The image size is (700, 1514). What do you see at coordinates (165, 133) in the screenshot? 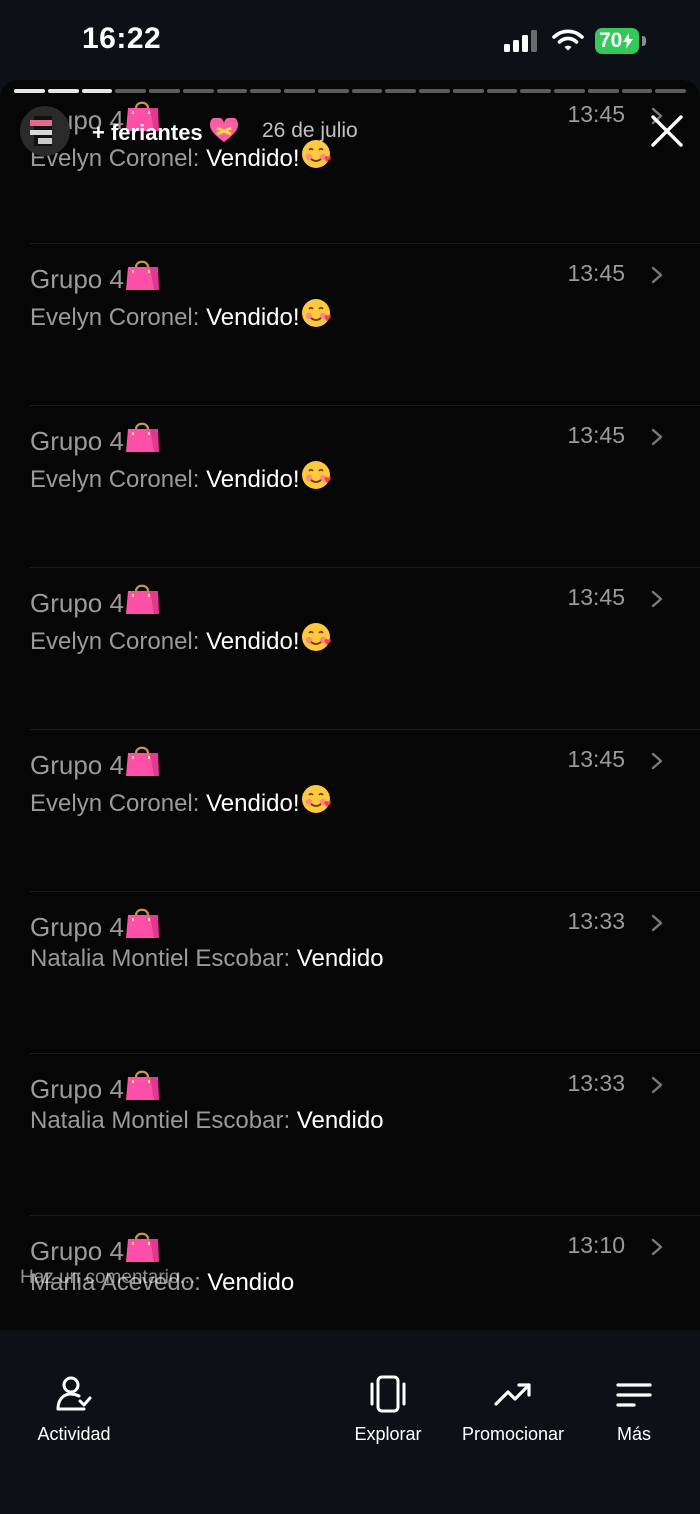
I see `story-username: + feriantes` at bounding box center [165, 133].